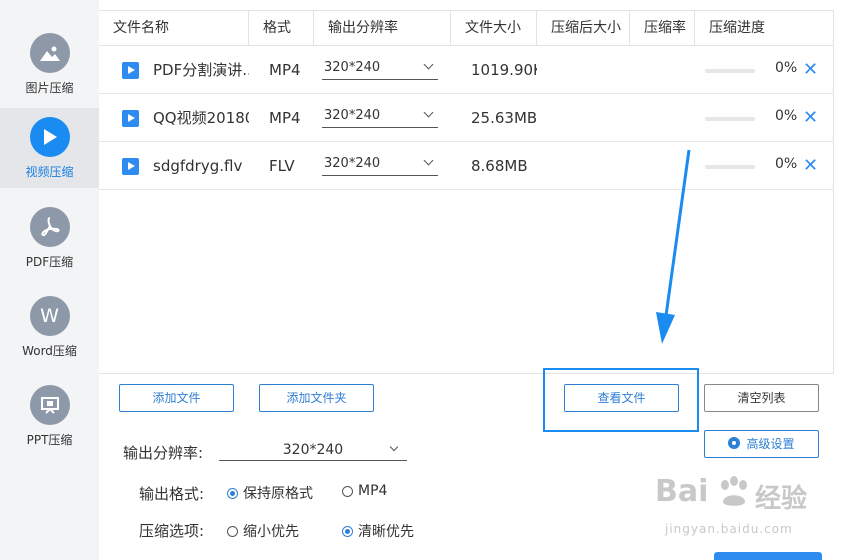 This screenshot has height=560, width=855. I want to click on start-compress-button, so click(768, 556).